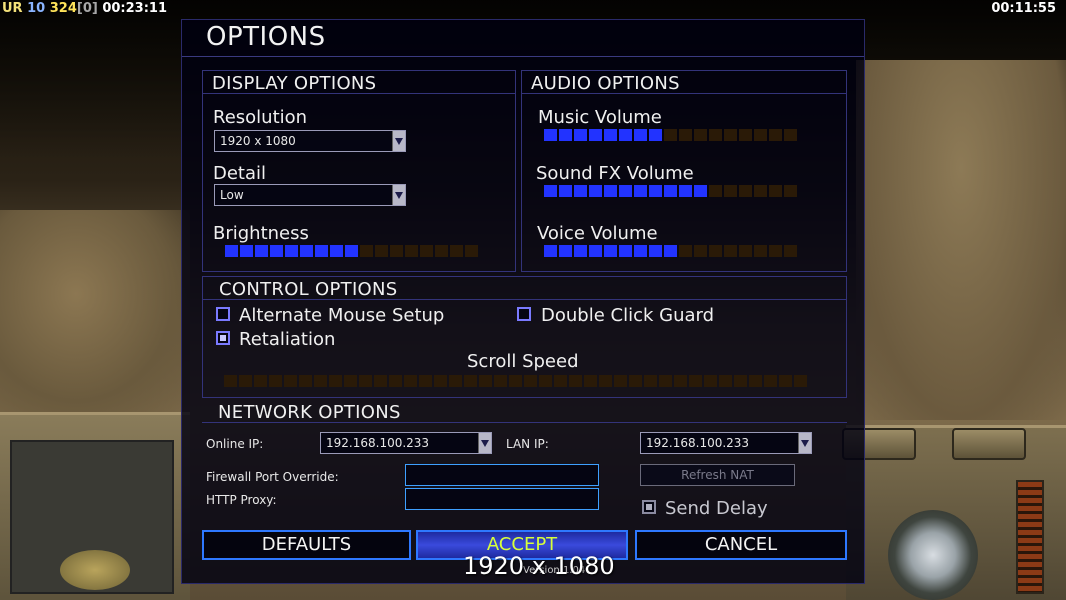  What do you see at coordinates (515, 381) in the screenshot?
I see `scroll-speed-slider` at bounding box center [515, 381].